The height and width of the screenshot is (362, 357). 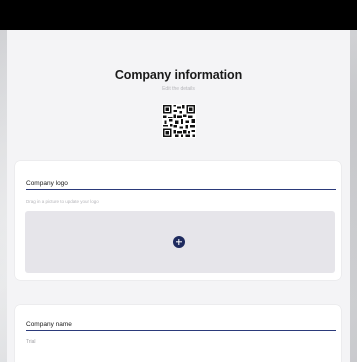 I want to click on company-name-label: Company name, so click(x=49, y=324).